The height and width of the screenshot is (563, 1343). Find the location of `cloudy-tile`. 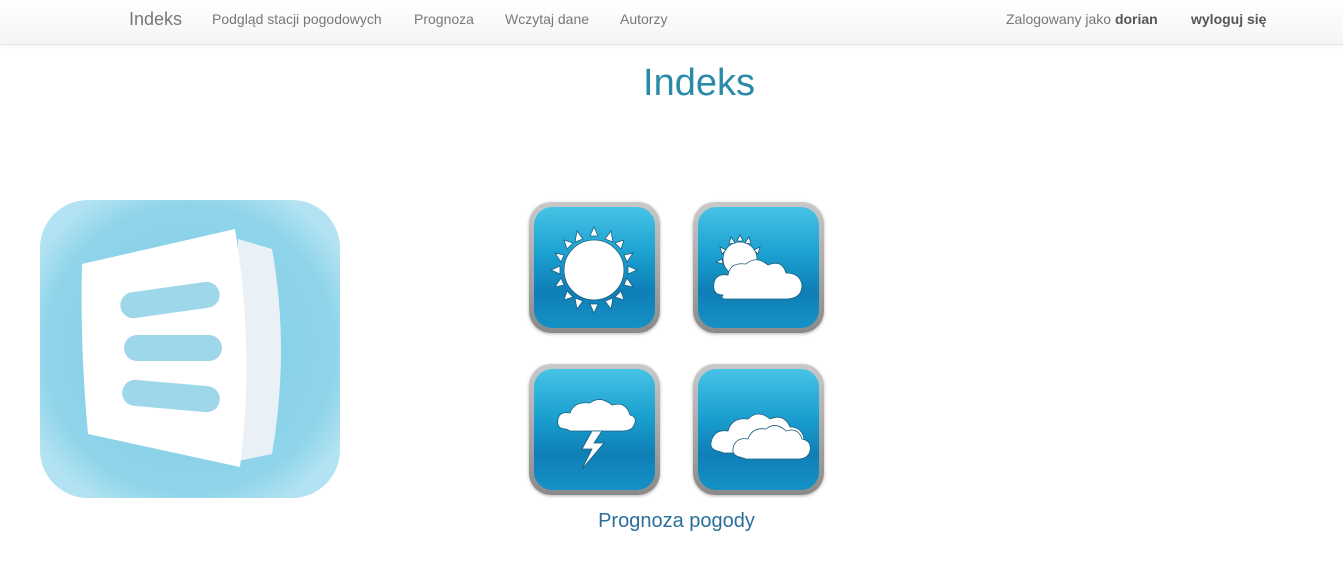

cloudy-tile is located at coordinates (758, 429).